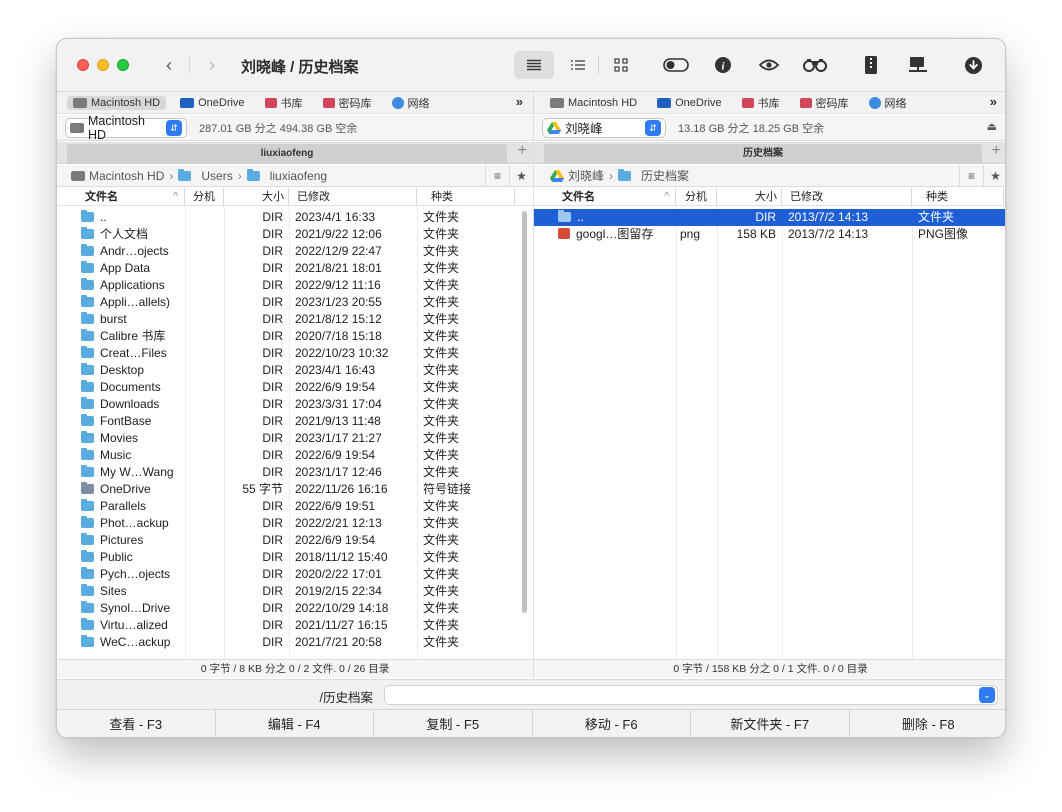 This screenshot has height=812, width=1062. I want to click on file-row: FontBase DIR 2021/9/13 11:48 文件夹, so click(295, 421).